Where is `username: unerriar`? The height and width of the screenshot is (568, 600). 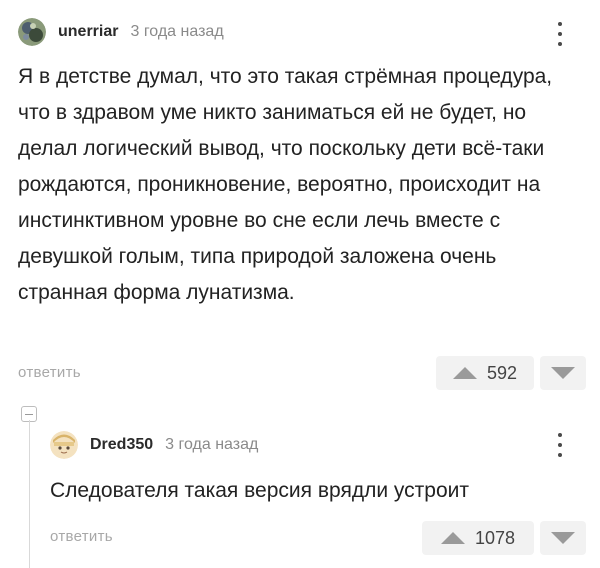
username: unerriar is located at coordinates (88, 32).